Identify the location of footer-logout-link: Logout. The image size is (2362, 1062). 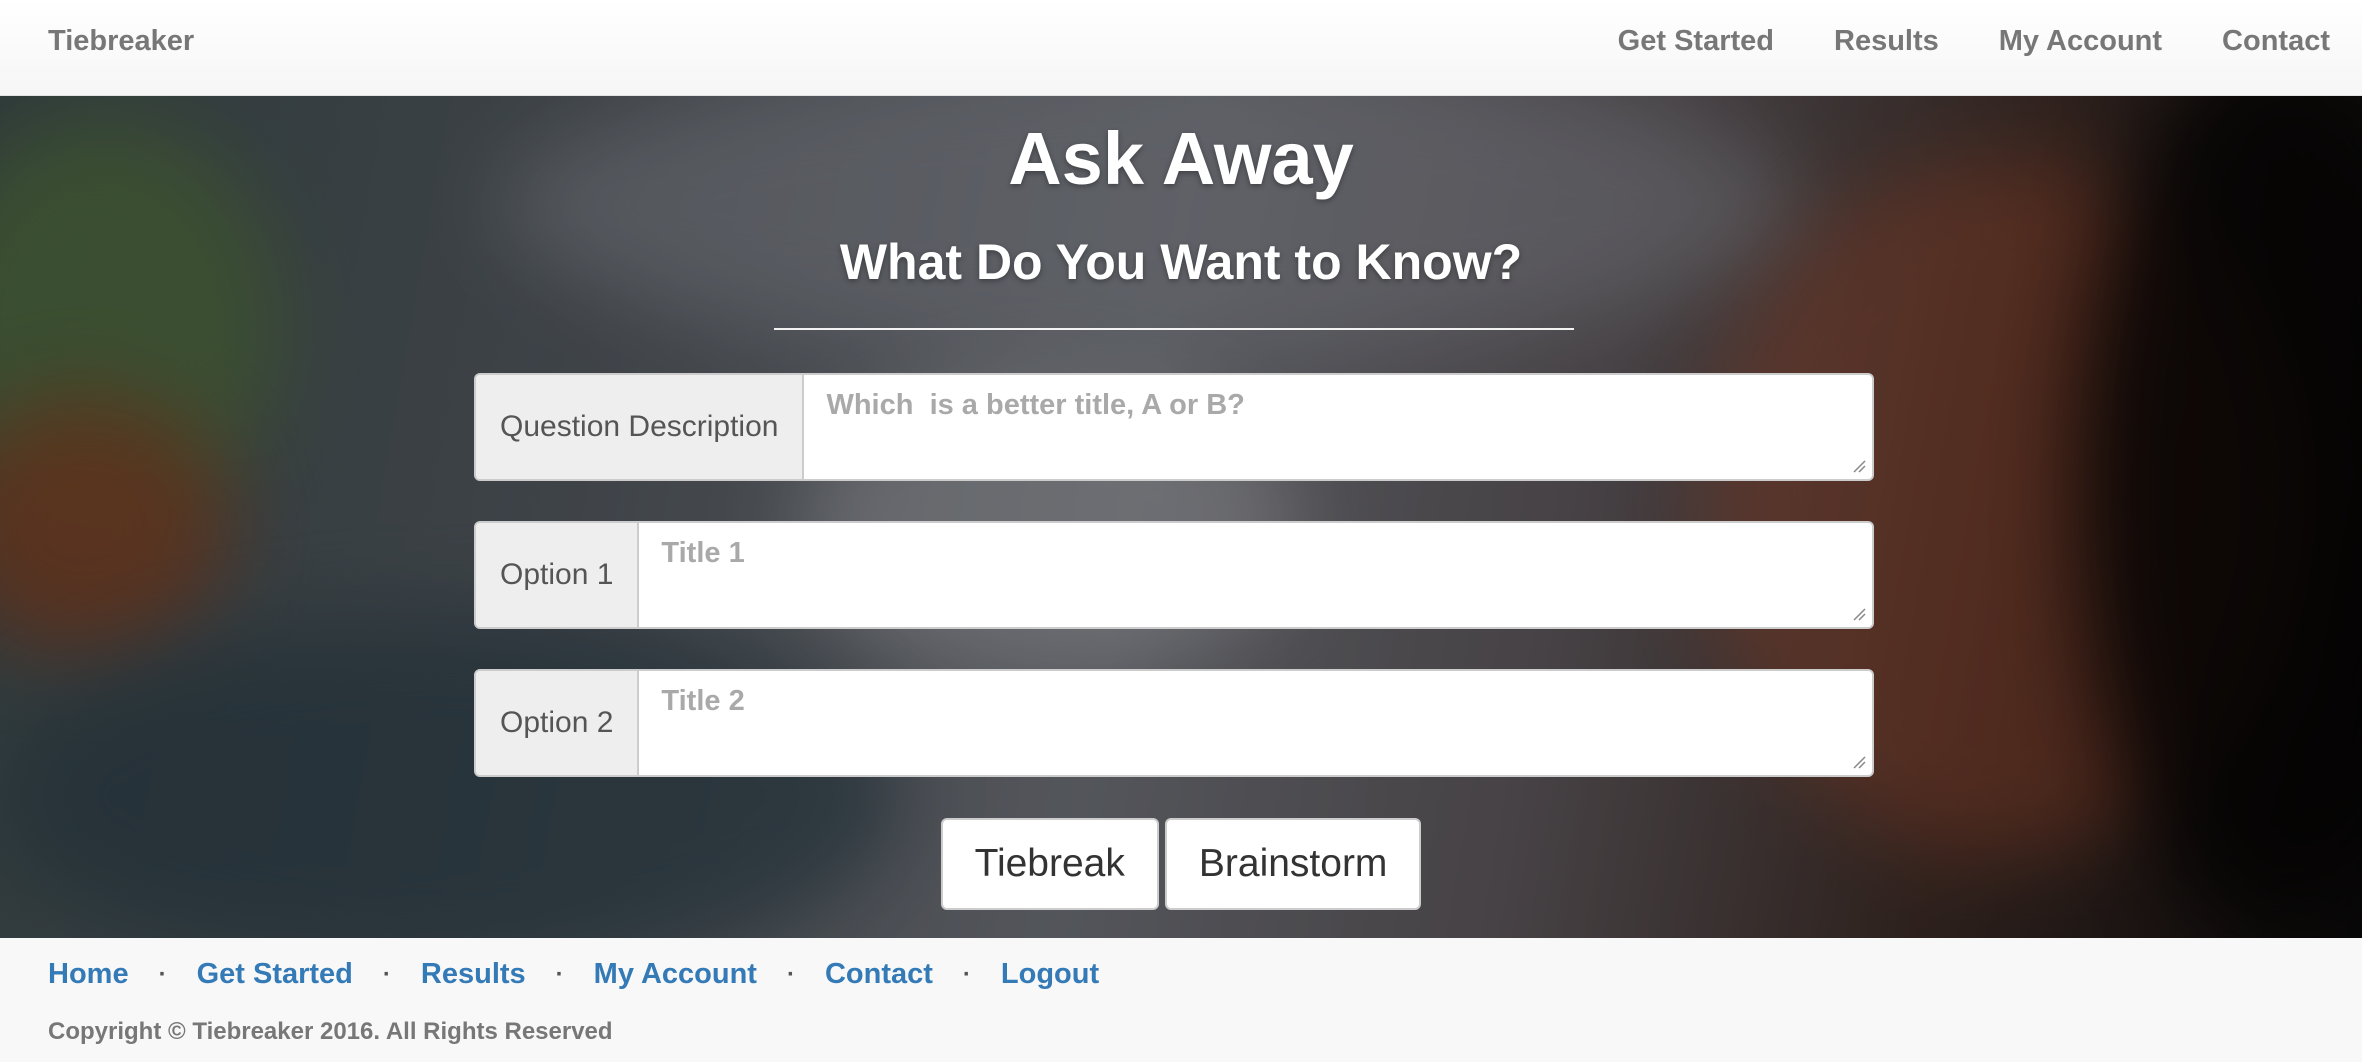
(1050, 974).